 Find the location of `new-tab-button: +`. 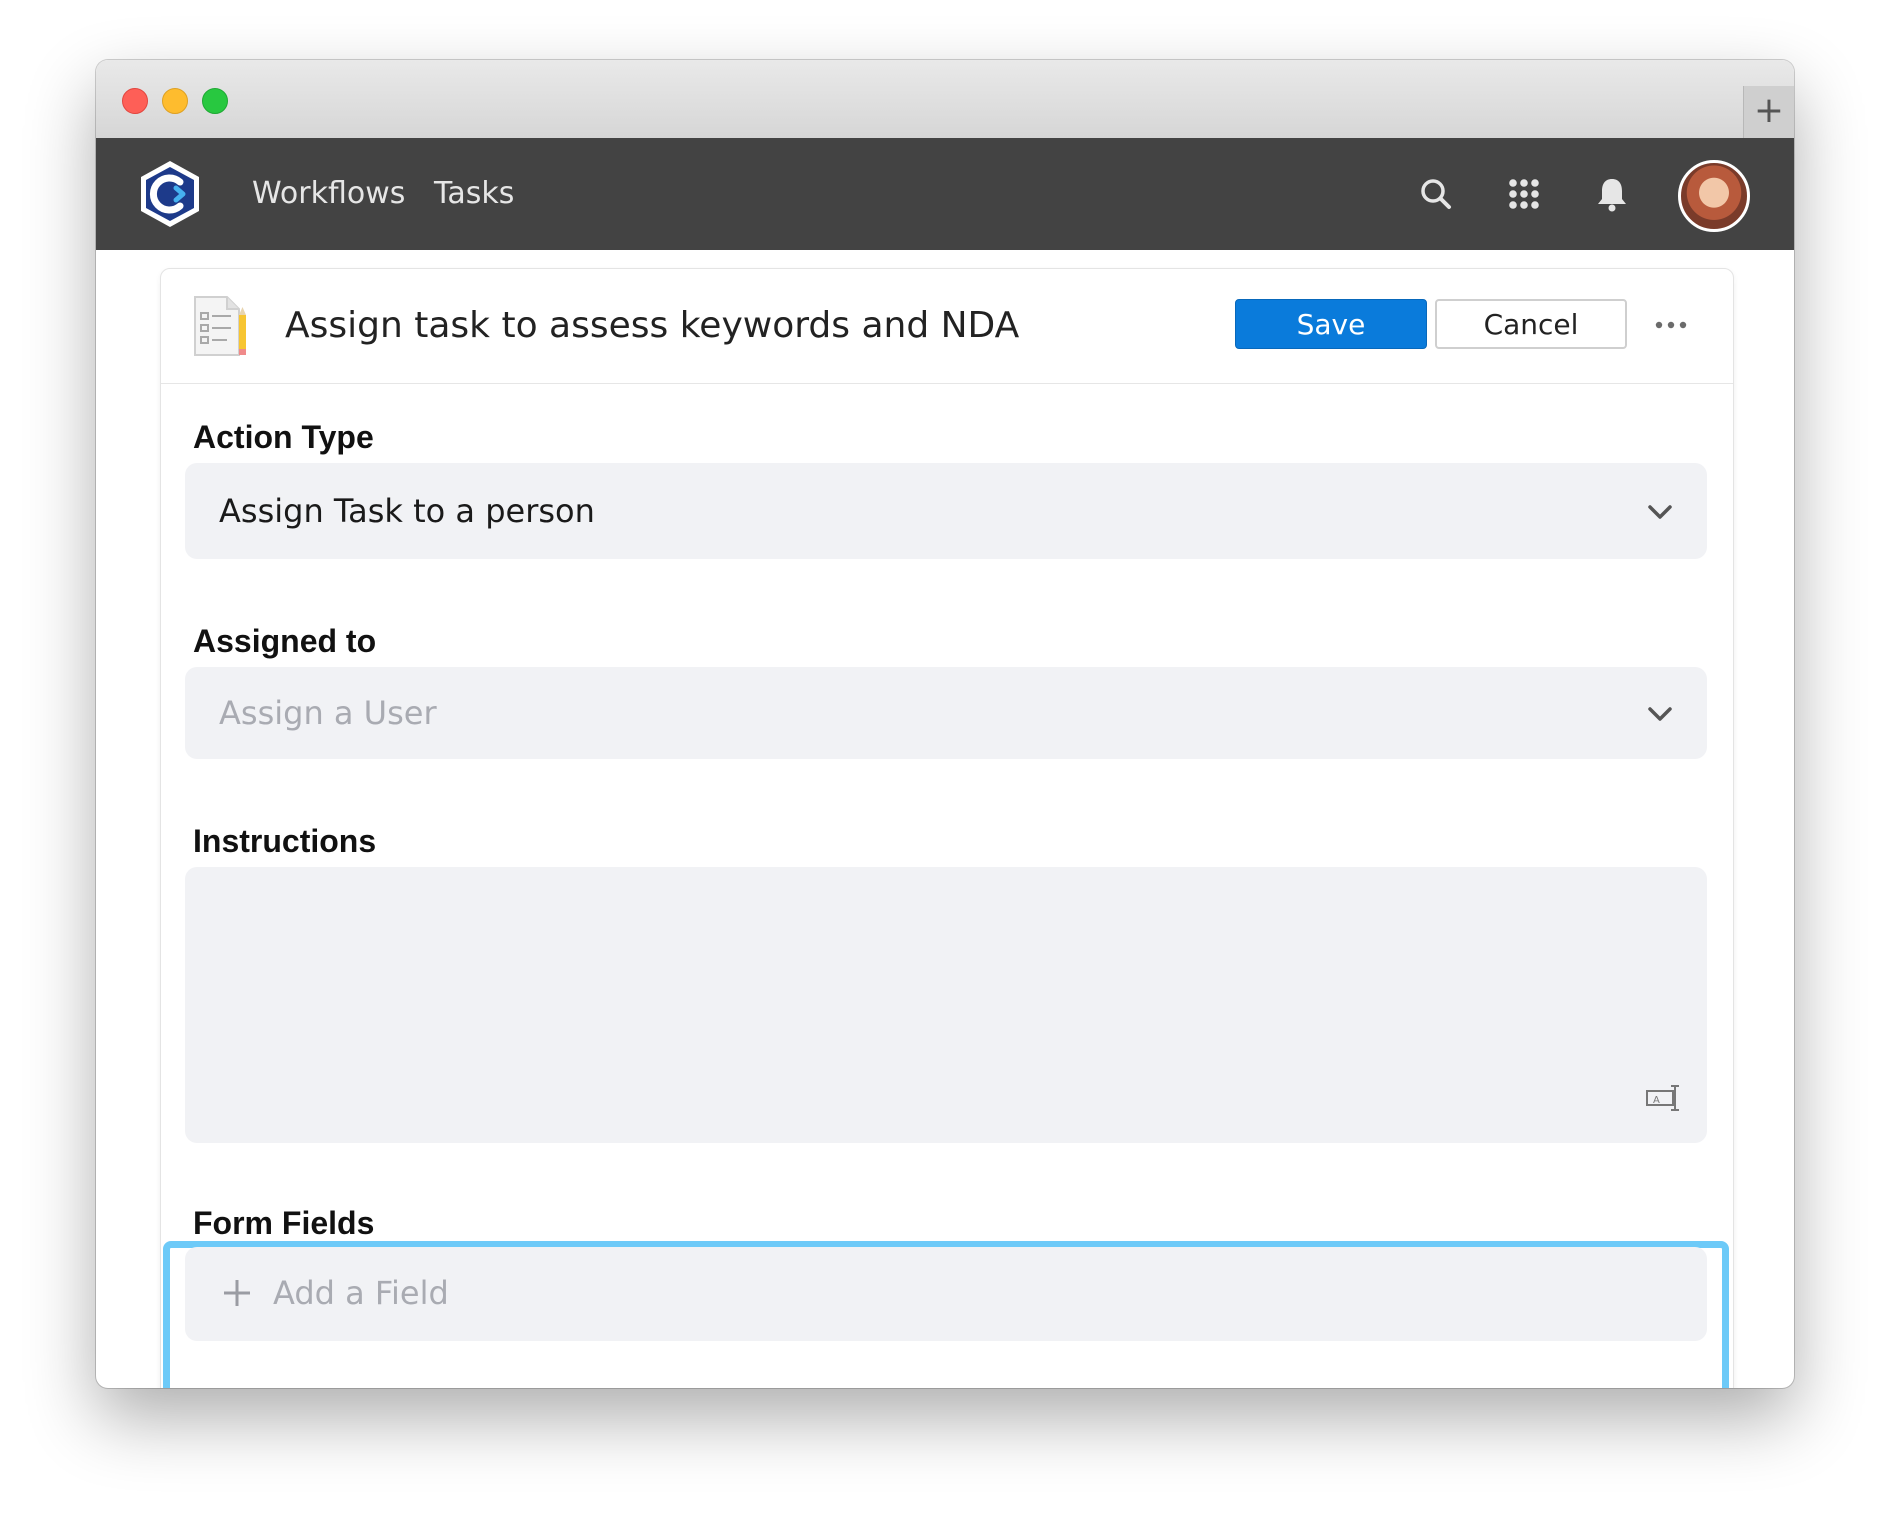

new-tab-button: + is located at coordinates (1768, 112).